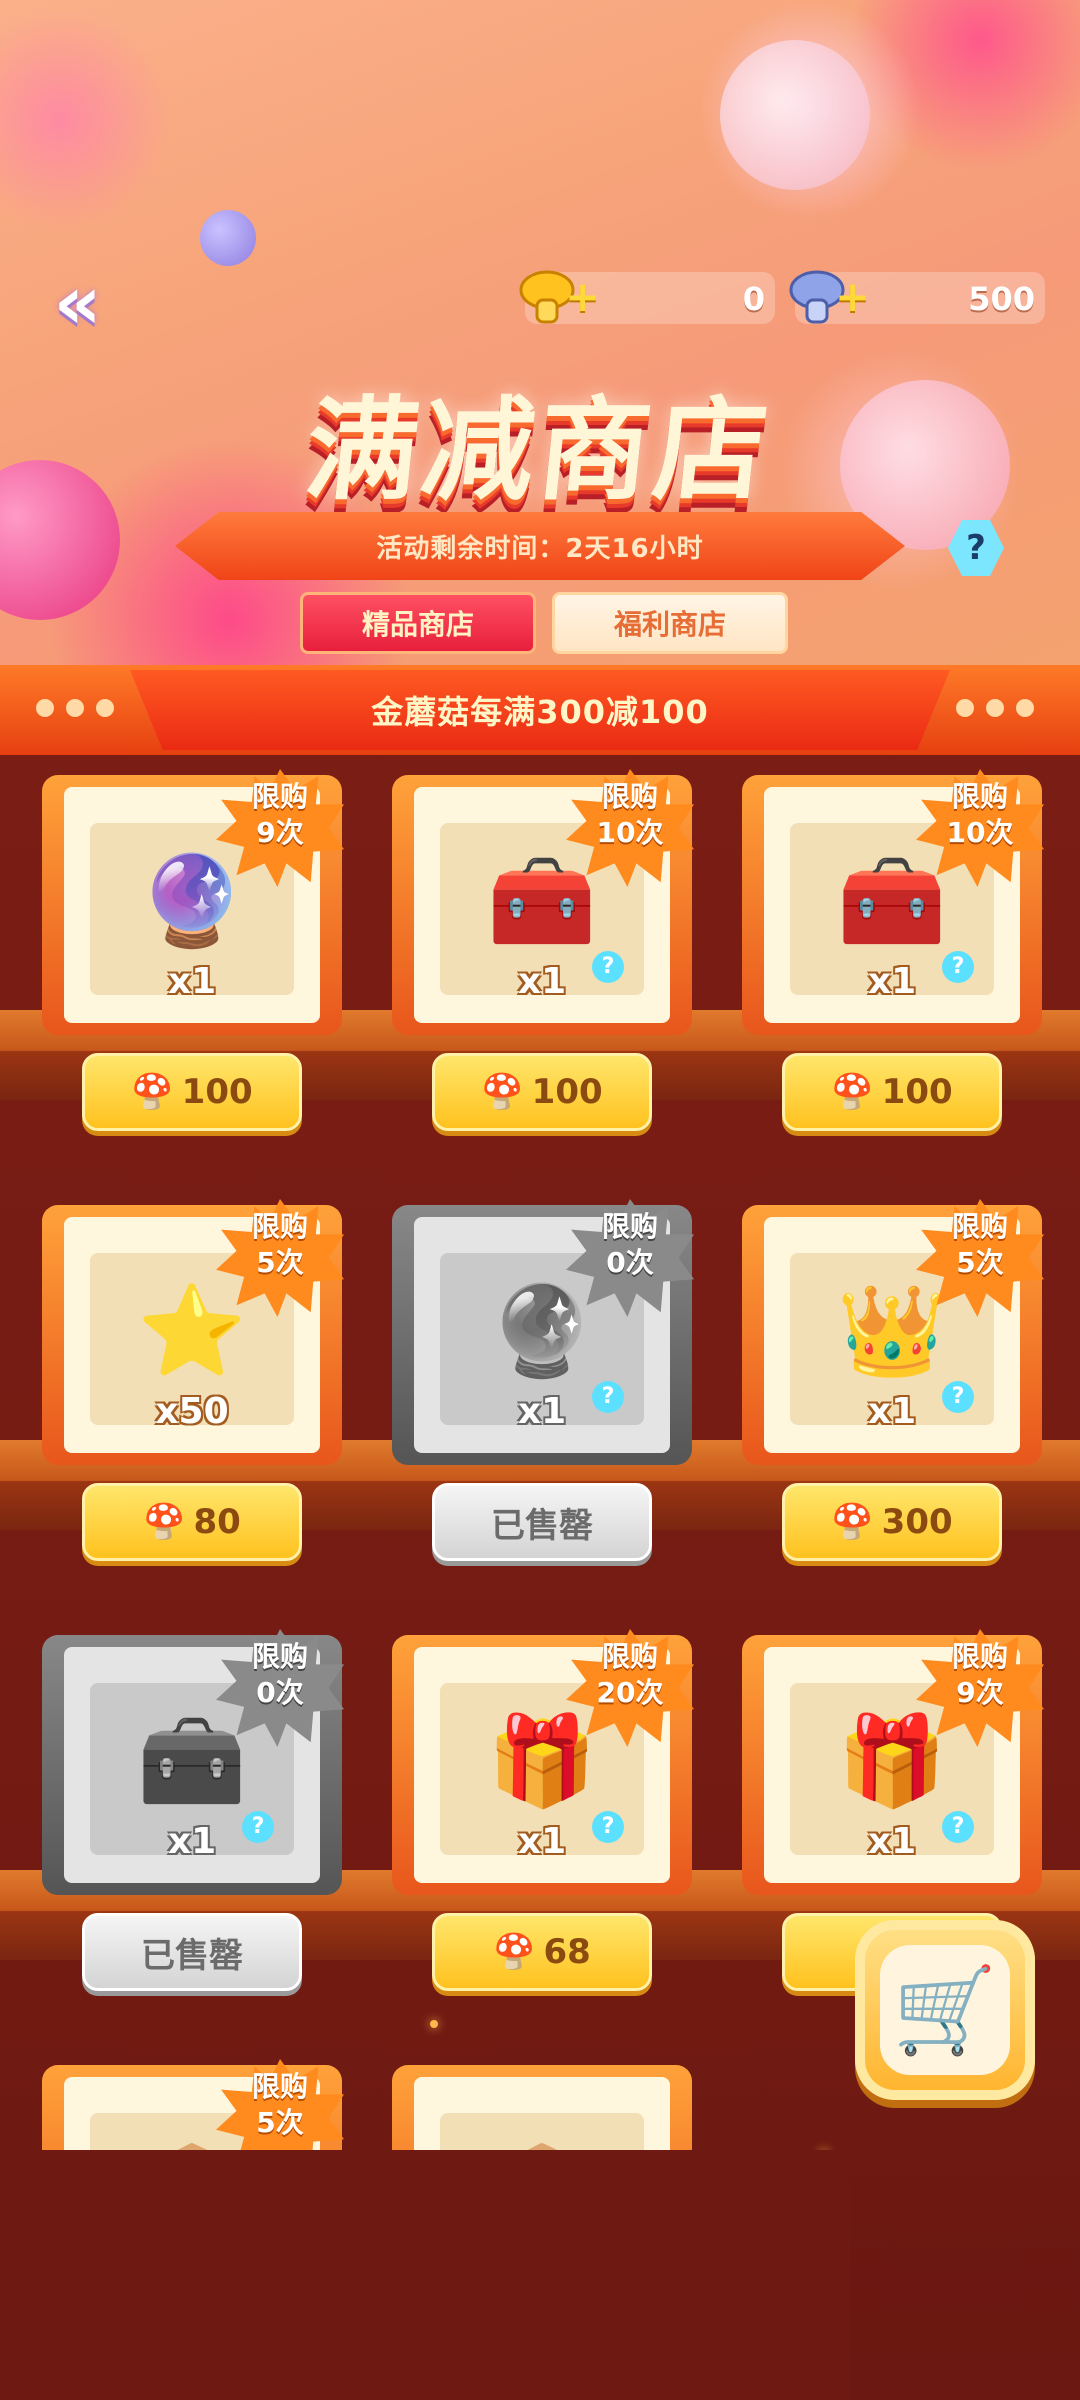 The image size is (1080, 2400). Describe the element at coordinates (538, 451) in the screenshot. I see `page-title: 满减商店` at that location.